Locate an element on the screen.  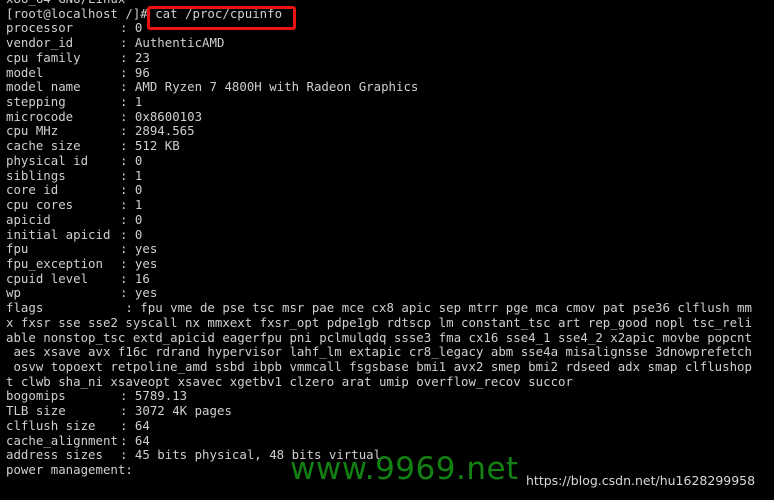
field-key: physical id is located at coordinates (47, 160).